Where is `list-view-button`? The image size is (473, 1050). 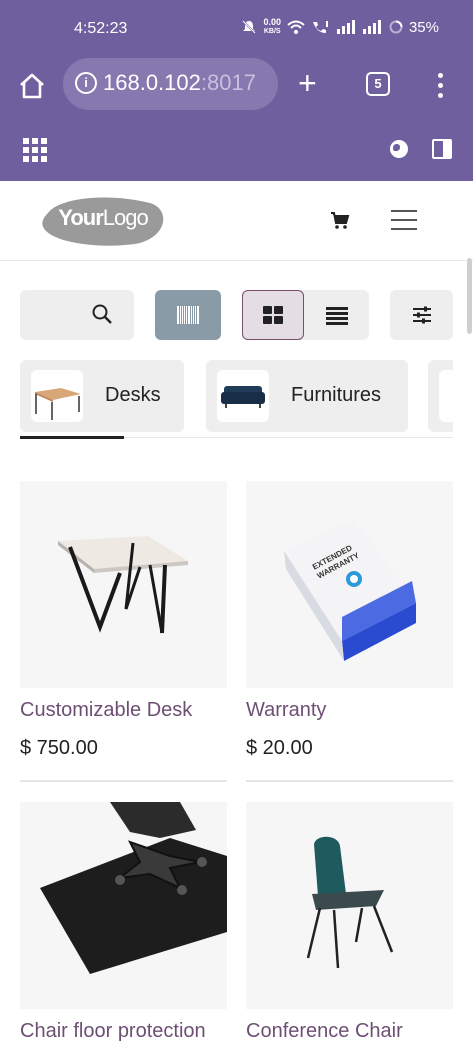
list-view-button is located at coordinates (337, 315).